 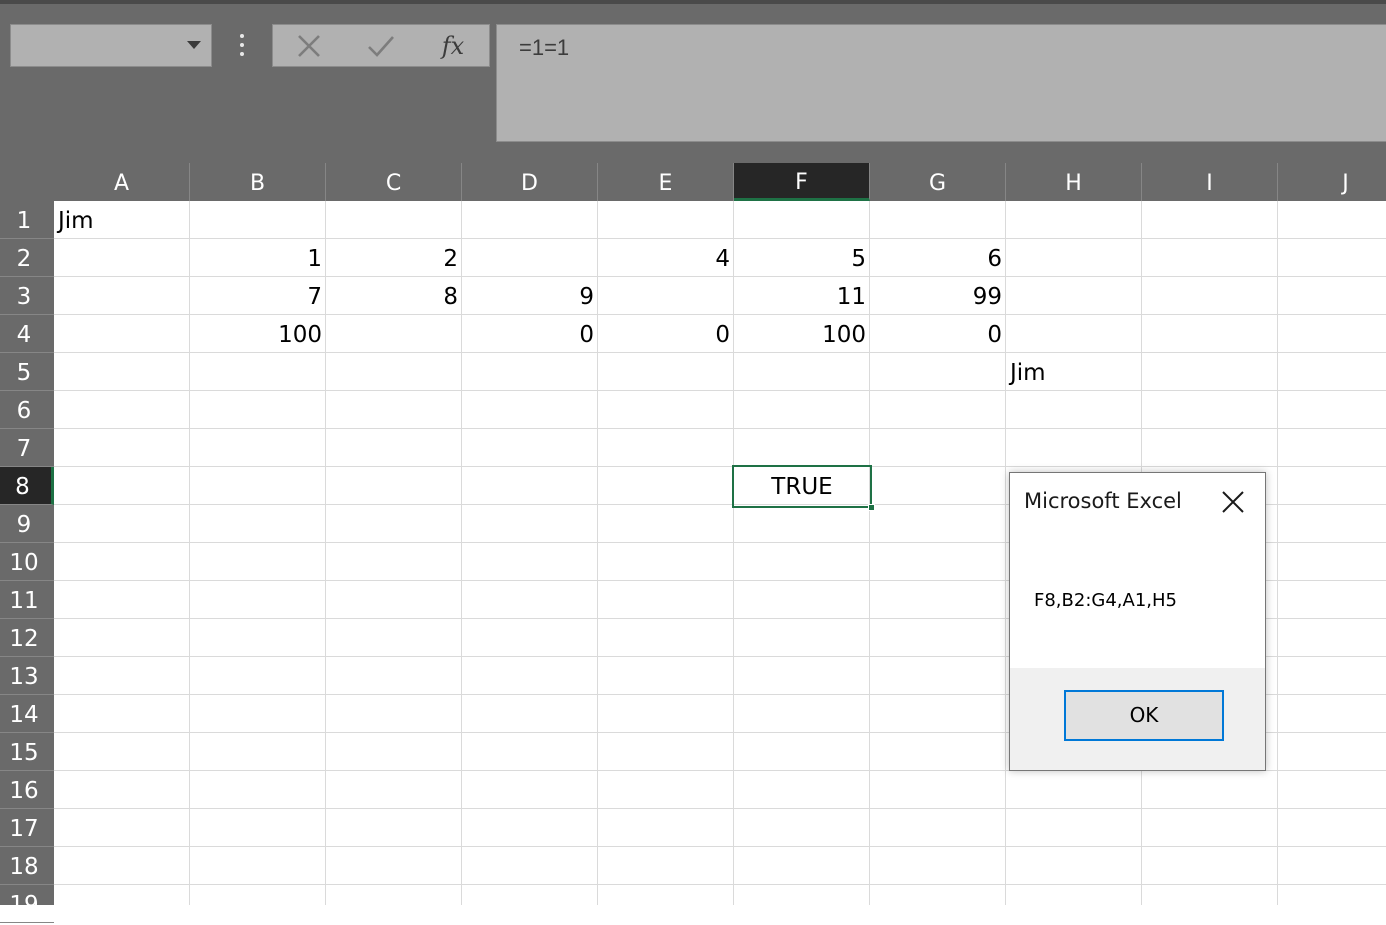 What do you see at coordinates (1277, 553) in the screenshot?
I see `grid-column-line` at bounding box center [1277, 553].